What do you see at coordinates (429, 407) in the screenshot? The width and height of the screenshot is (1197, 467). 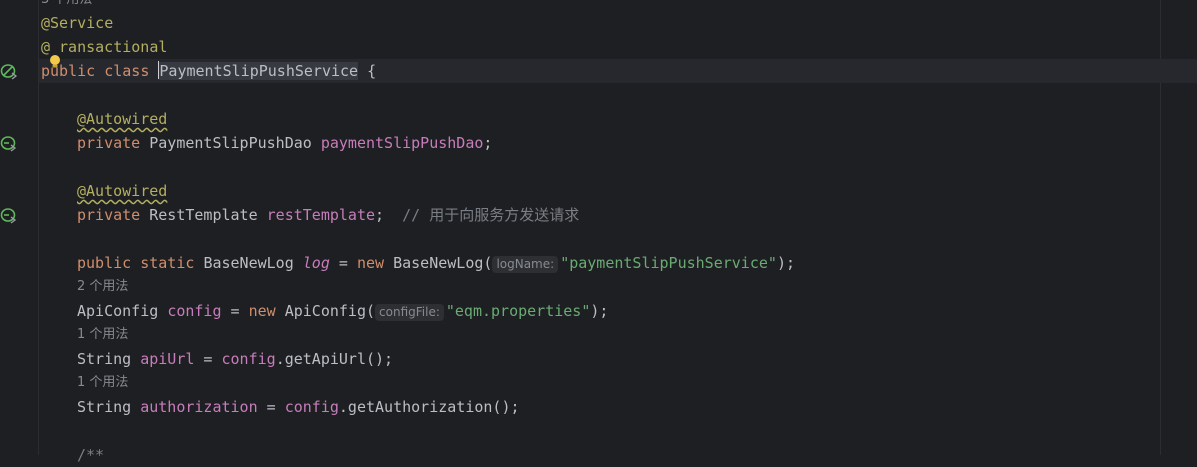 I see `method-call: .getAuthorization();` at bounding box center [429, 407].